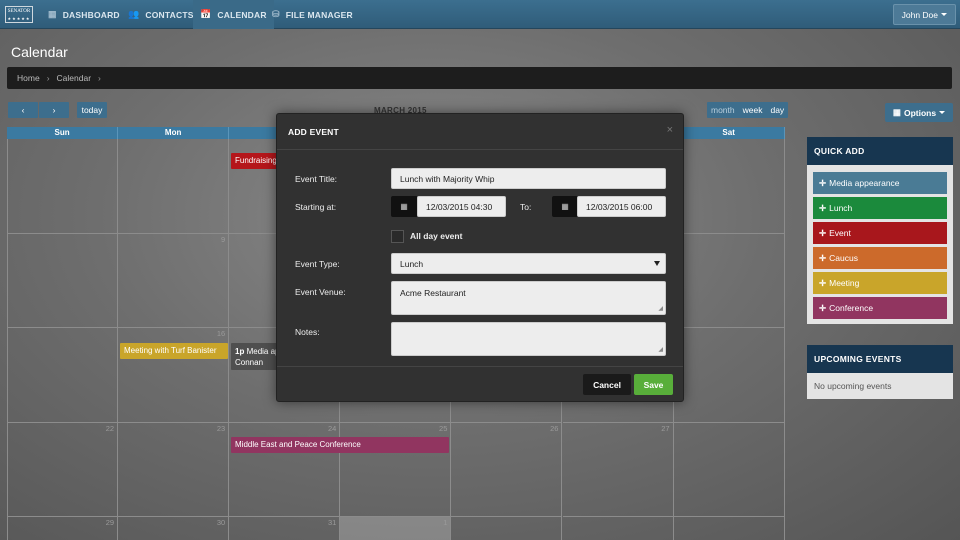 This screenshot has height=540, width=960. I want to click on prev-month-button: ‹, so click(23, 110).